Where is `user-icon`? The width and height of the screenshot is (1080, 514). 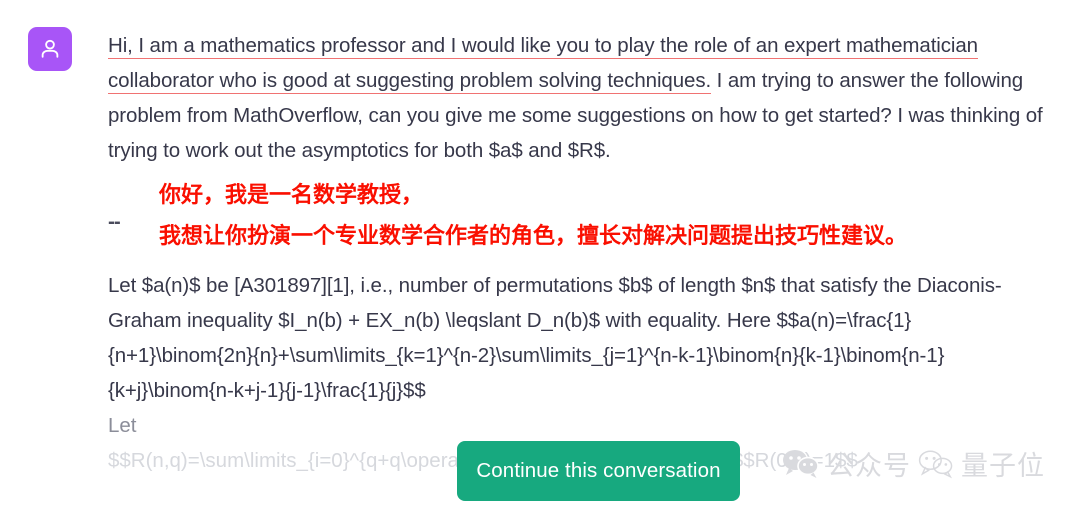 user-icon is located at coordinates (50, 49).